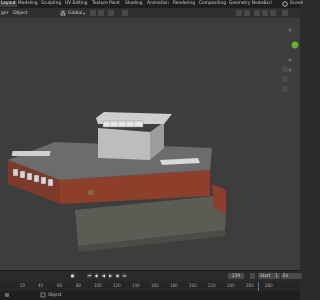 This screenshot has height=300, width=320. What do you see at coordinates (291, 276) in the screenshot?
I see `end-frame-field: En` at bounding box center [291, 276].